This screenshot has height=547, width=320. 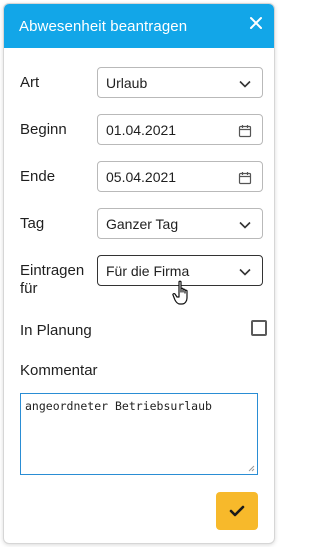 I want to click on beginn-date-value: 01.04.2021, so click(x=141, y=130).